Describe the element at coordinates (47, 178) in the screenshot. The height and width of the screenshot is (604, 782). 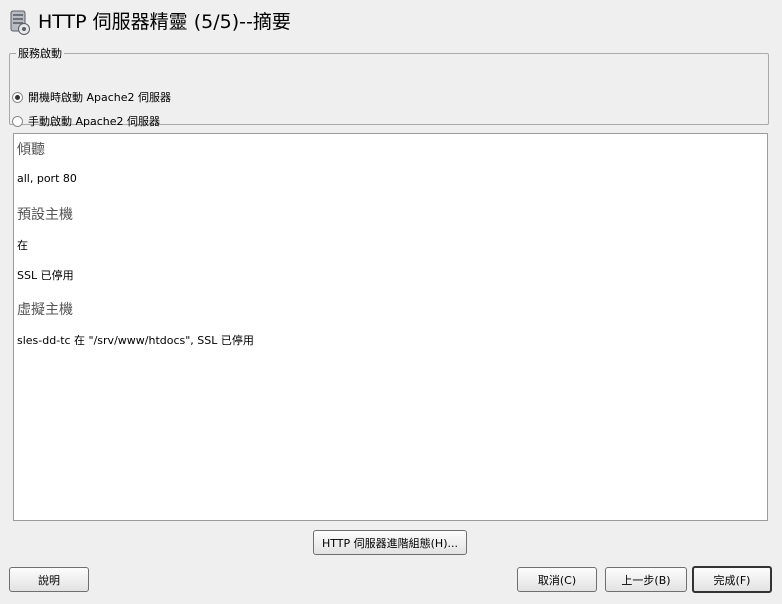
I see `listen-value: all, port 80` at that location.